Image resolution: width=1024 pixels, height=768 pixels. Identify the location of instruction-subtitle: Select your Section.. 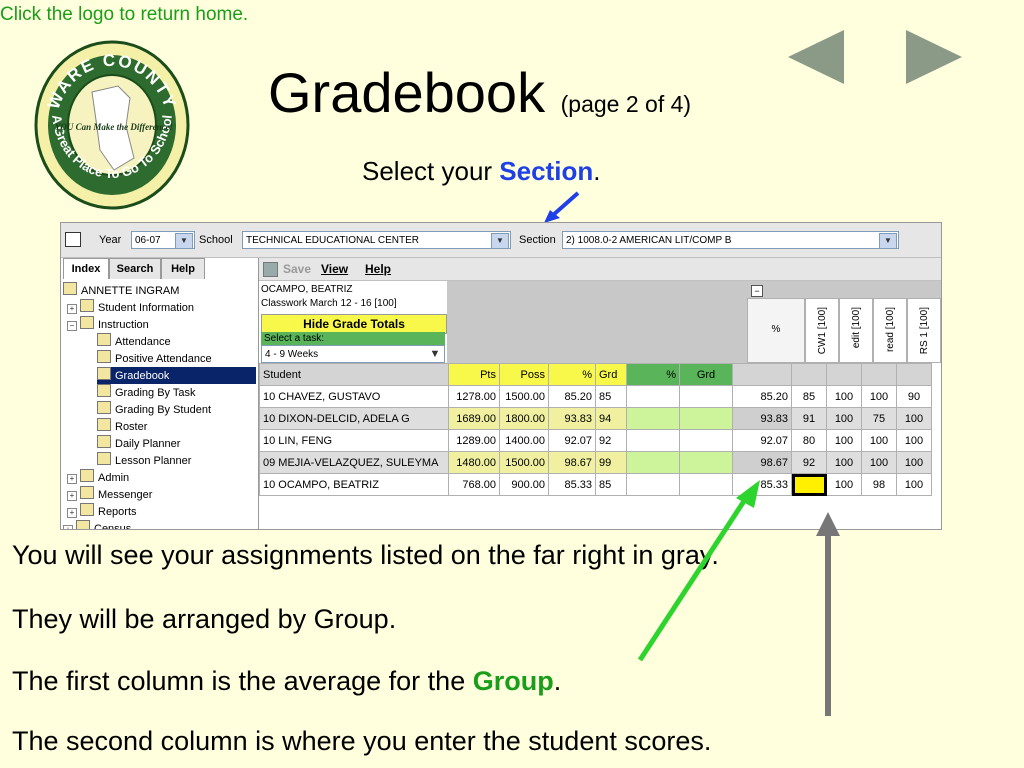
(481, 171).